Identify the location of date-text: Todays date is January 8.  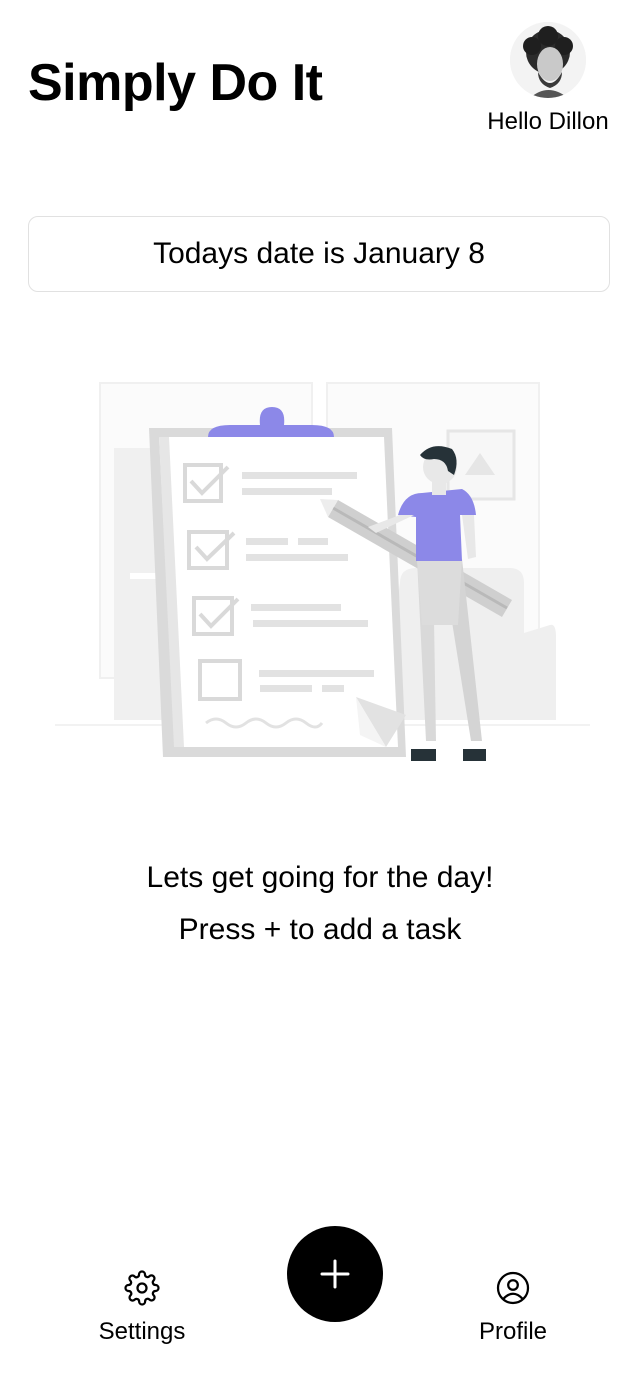
(319, 253).